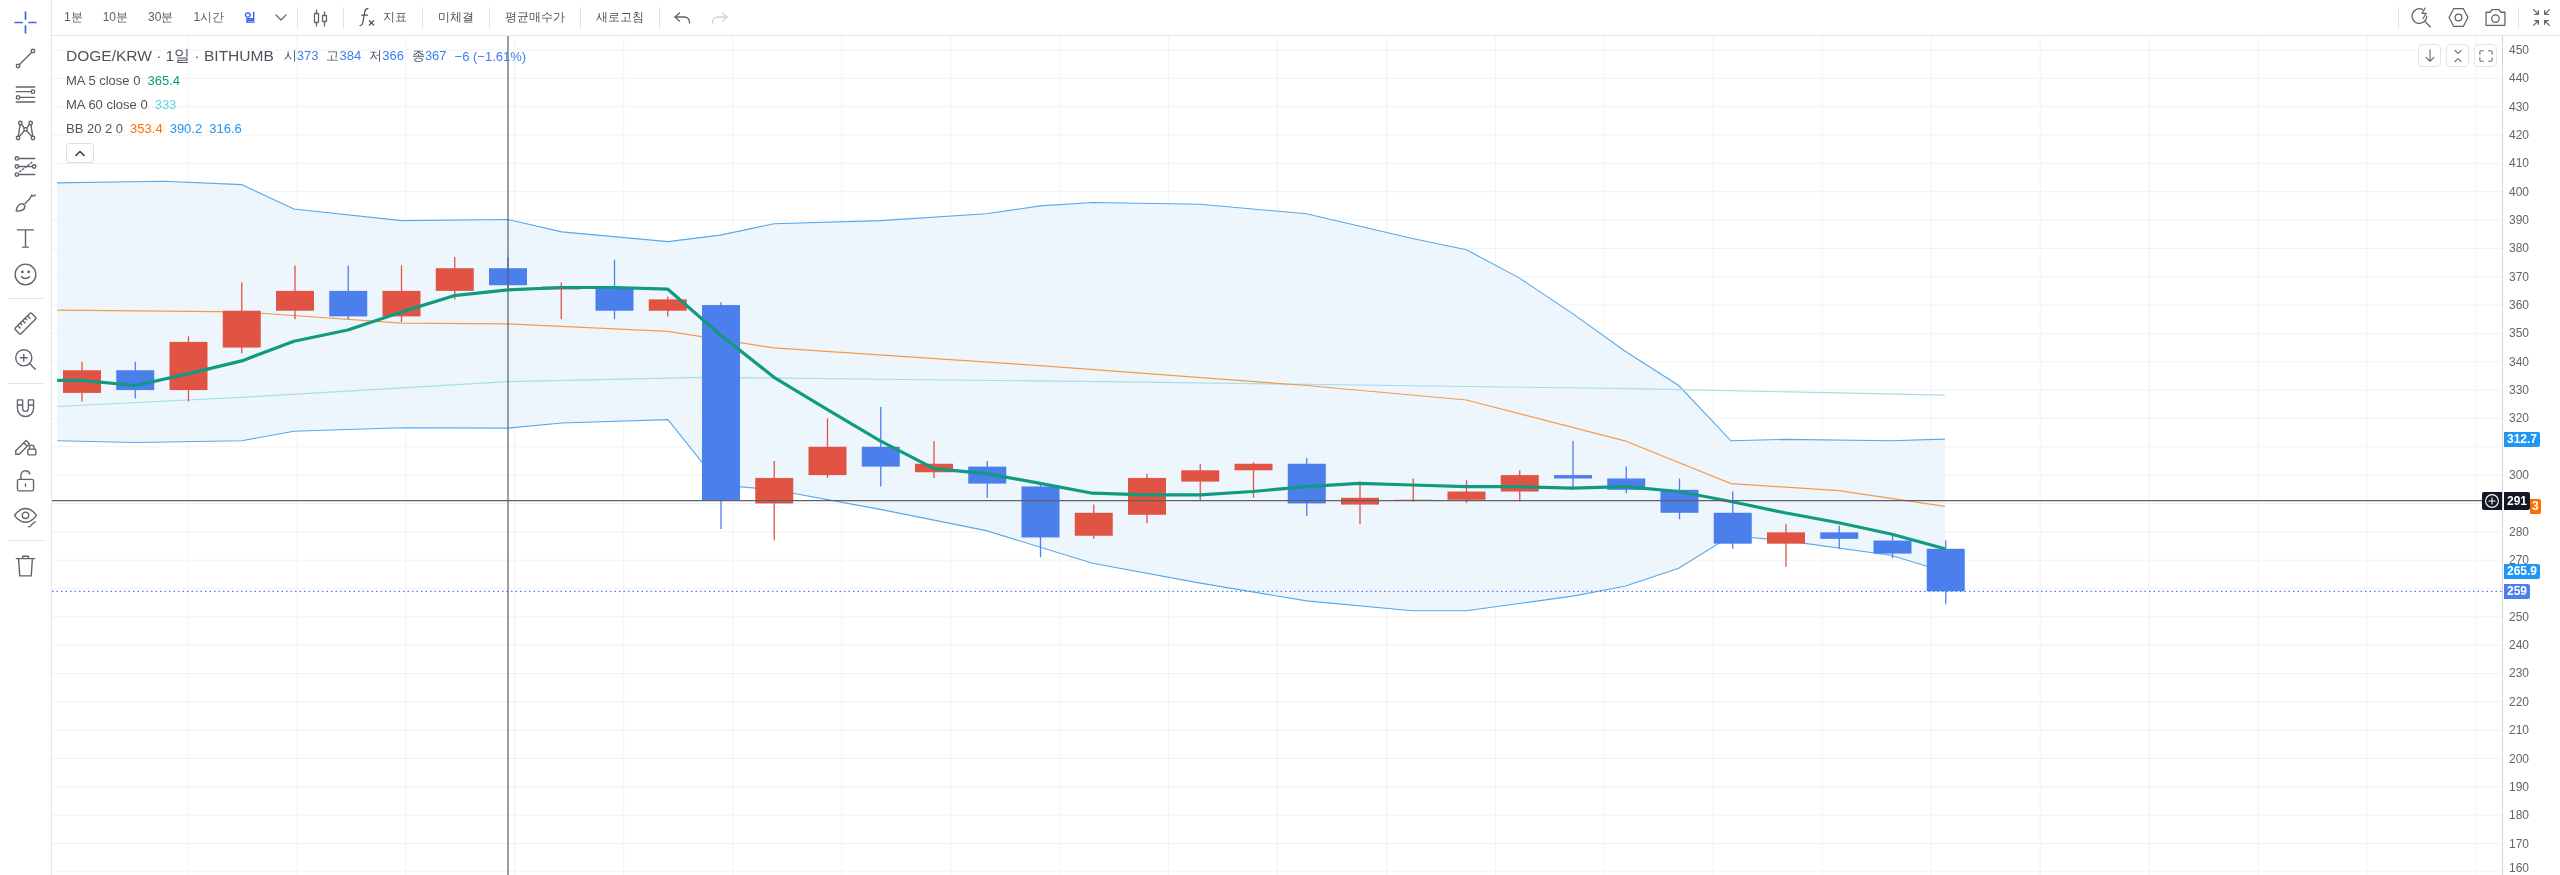 The height and width of the screenshot is (875, 2560). Describe the element at coordinates (2519, 248) in the screenshot. I see `price-label: 380` at that location.